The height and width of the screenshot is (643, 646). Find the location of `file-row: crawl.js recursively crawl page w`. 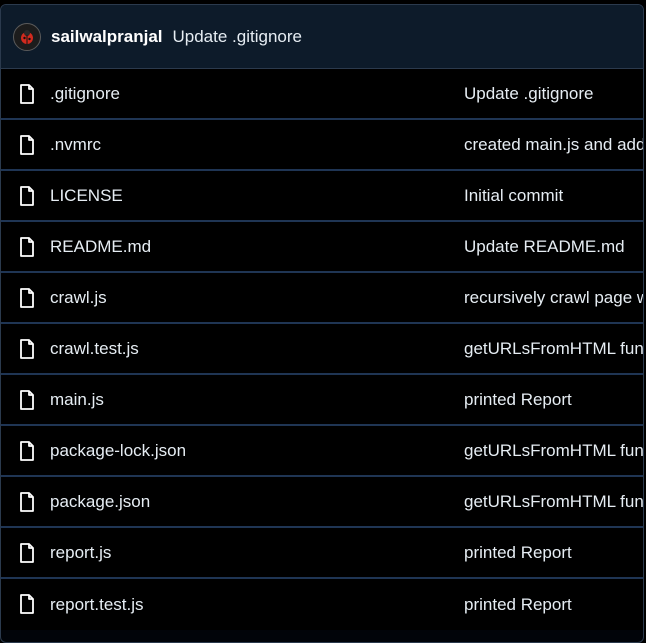

file-row: crawl.js recursively crawl page w is located at coordinates (322, 298).